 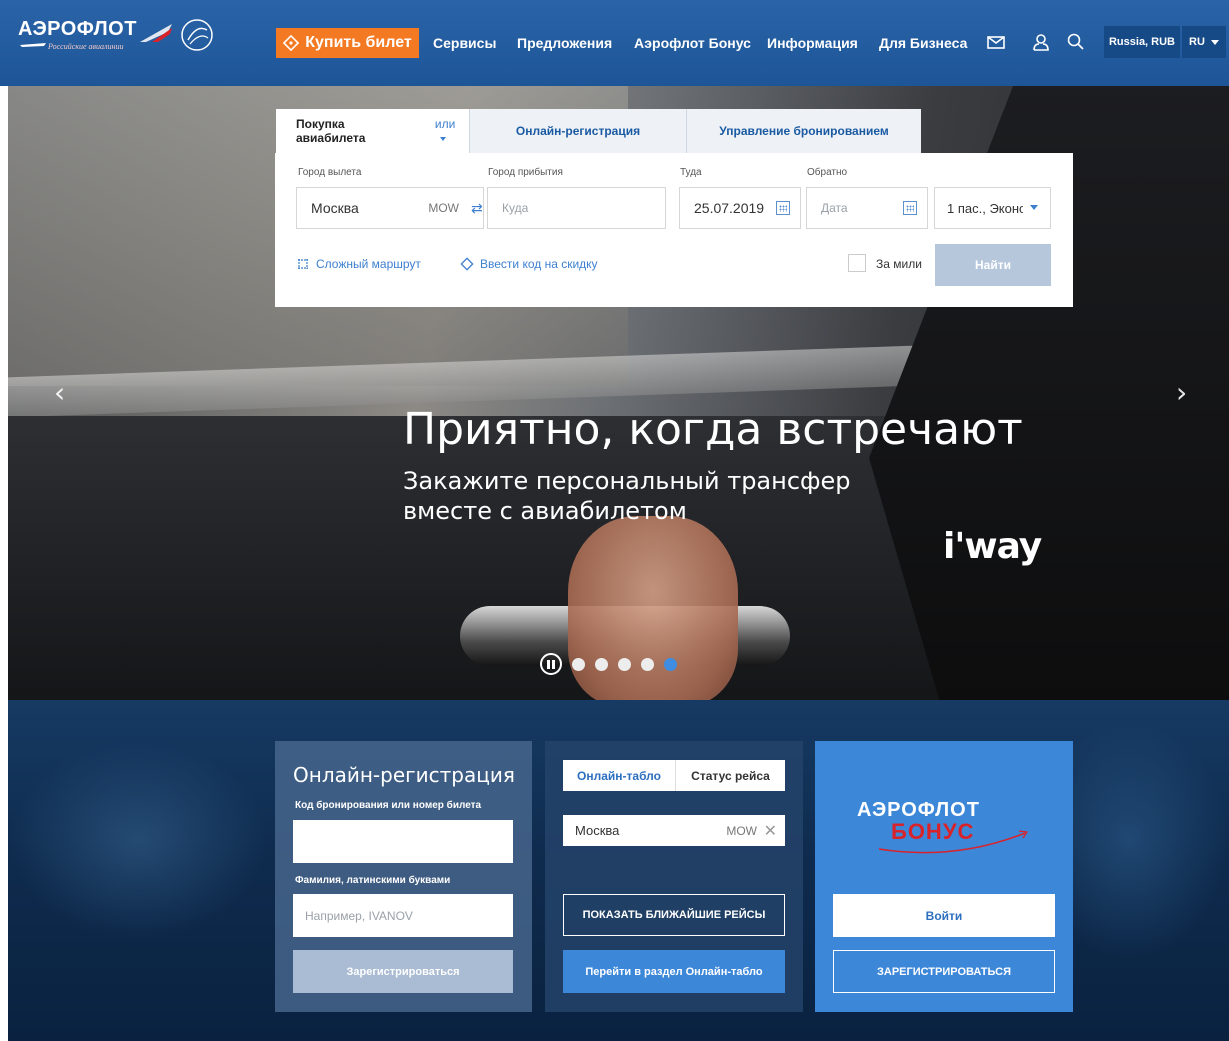 I want to click on tab-flight-status: Статус рейса, so click(x=730, y=775).